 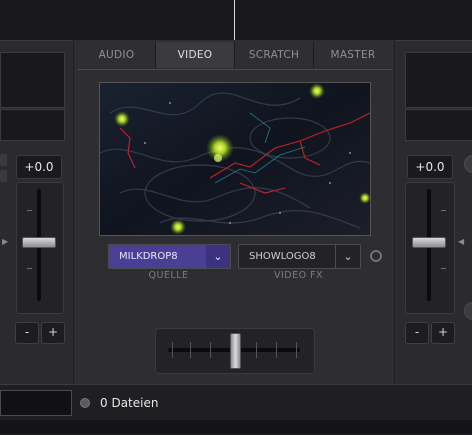 I want to click on left-minus-button: -, so click(x=27, y=333).